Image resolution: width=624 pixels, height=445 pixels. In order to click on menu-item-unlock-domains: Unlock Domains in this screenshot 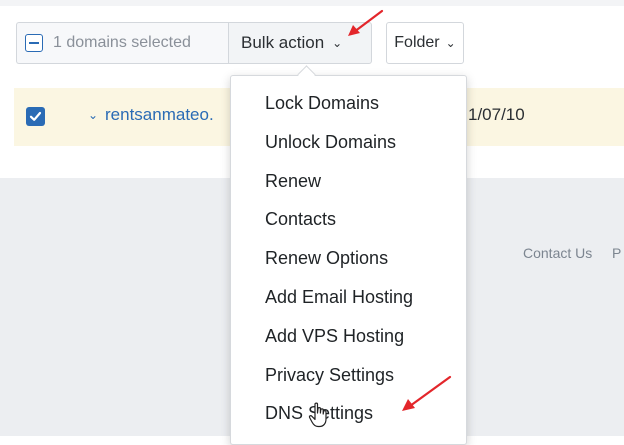, I will do `click(348, 142)`.